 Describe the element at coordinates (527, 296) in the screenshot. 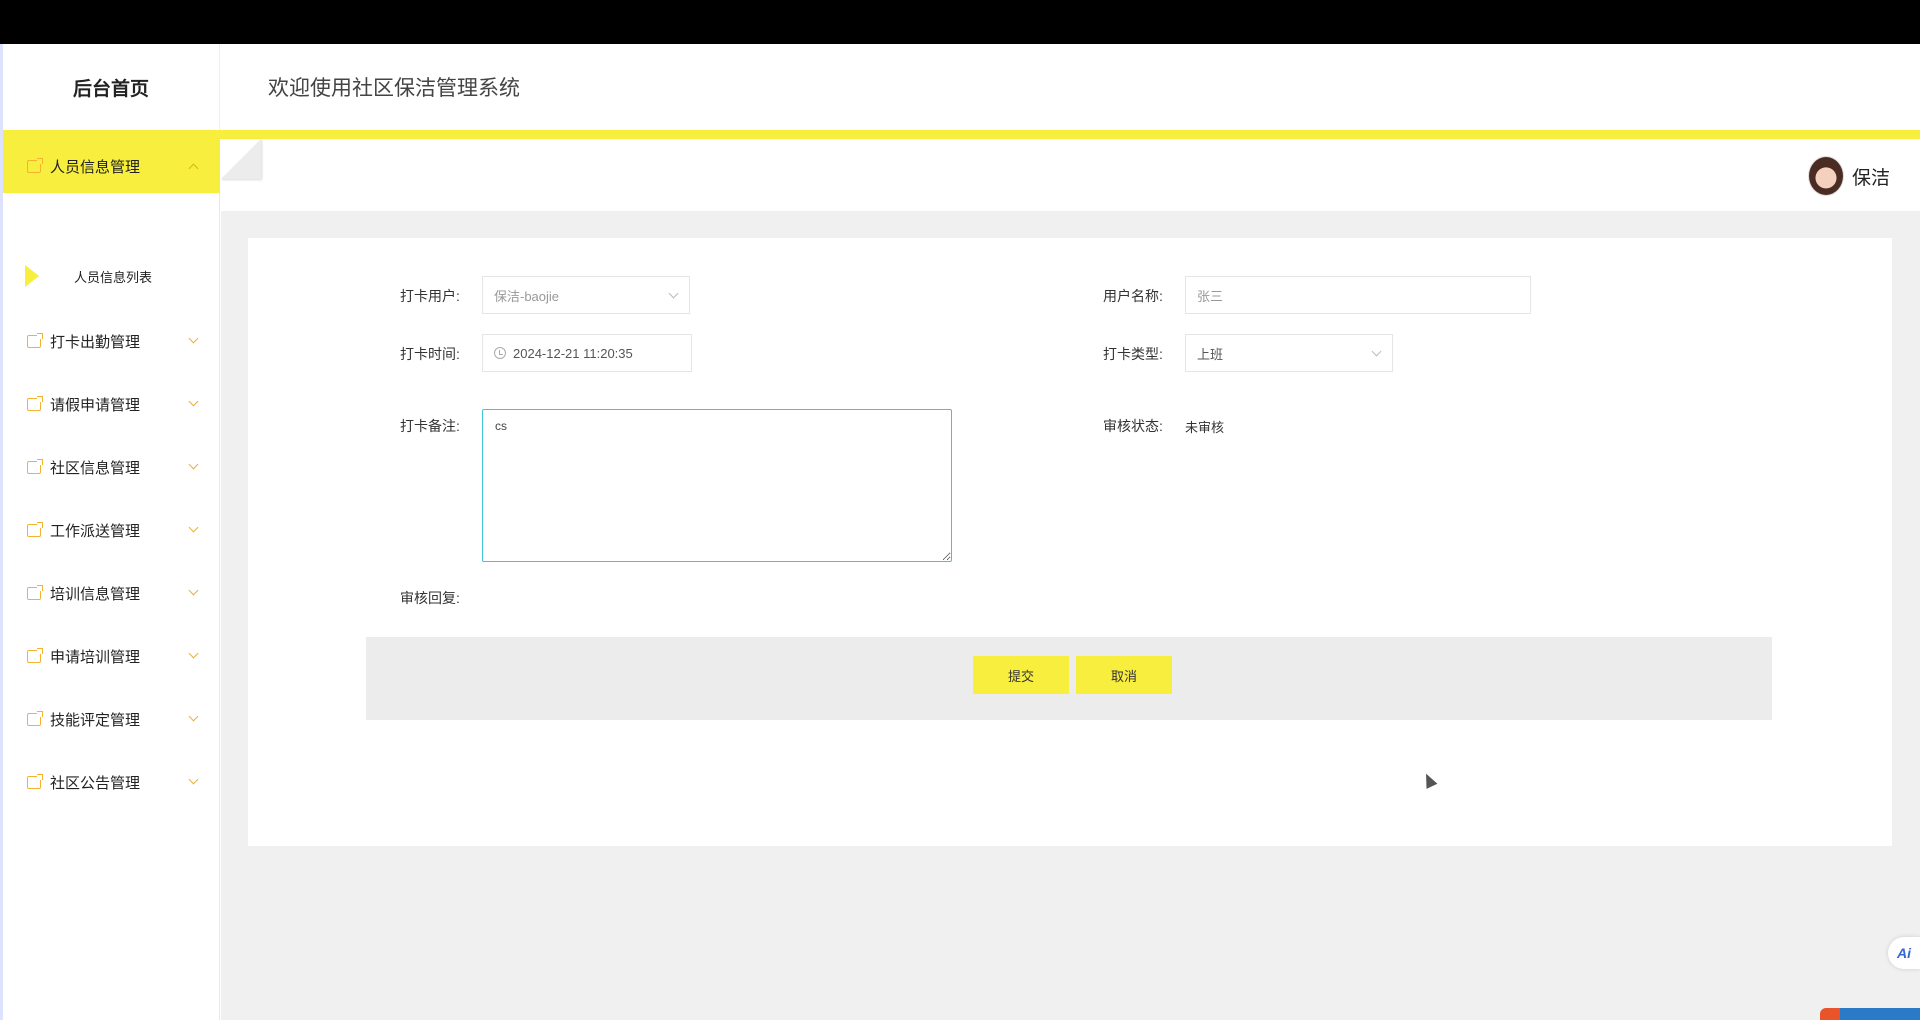

I see `checkin-user-value: 保洁-baojie` at that location.